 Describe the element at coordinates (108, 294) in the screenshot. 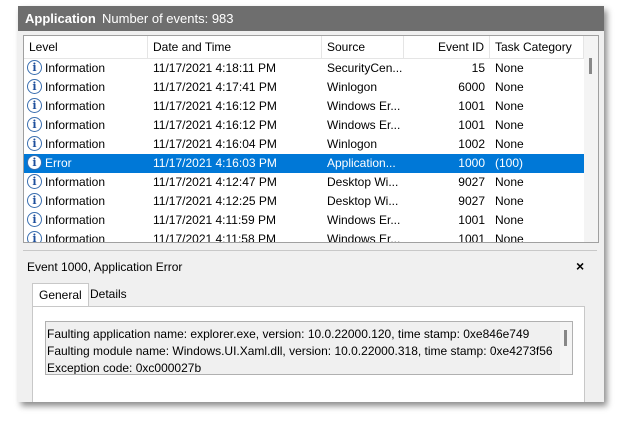

I see `tab-details: Details` at that location.